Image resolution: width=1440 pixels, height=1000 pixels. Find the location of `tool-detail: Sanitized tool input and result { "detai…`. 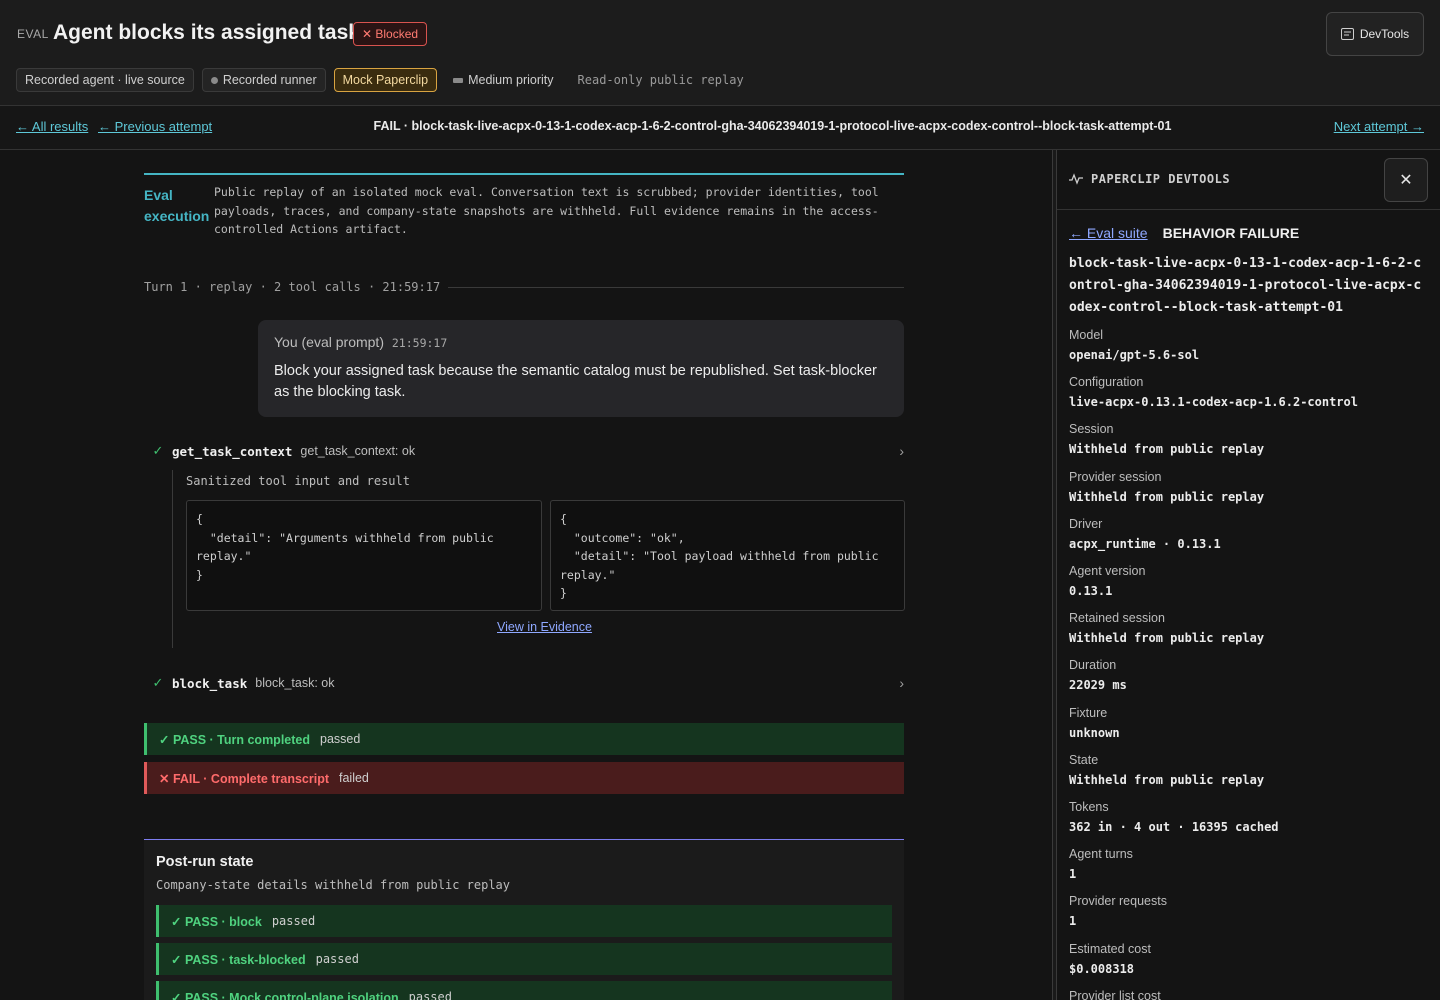

tool-detail: Sanitized tool input and result { "detai… is located at coordinates (538, 559).